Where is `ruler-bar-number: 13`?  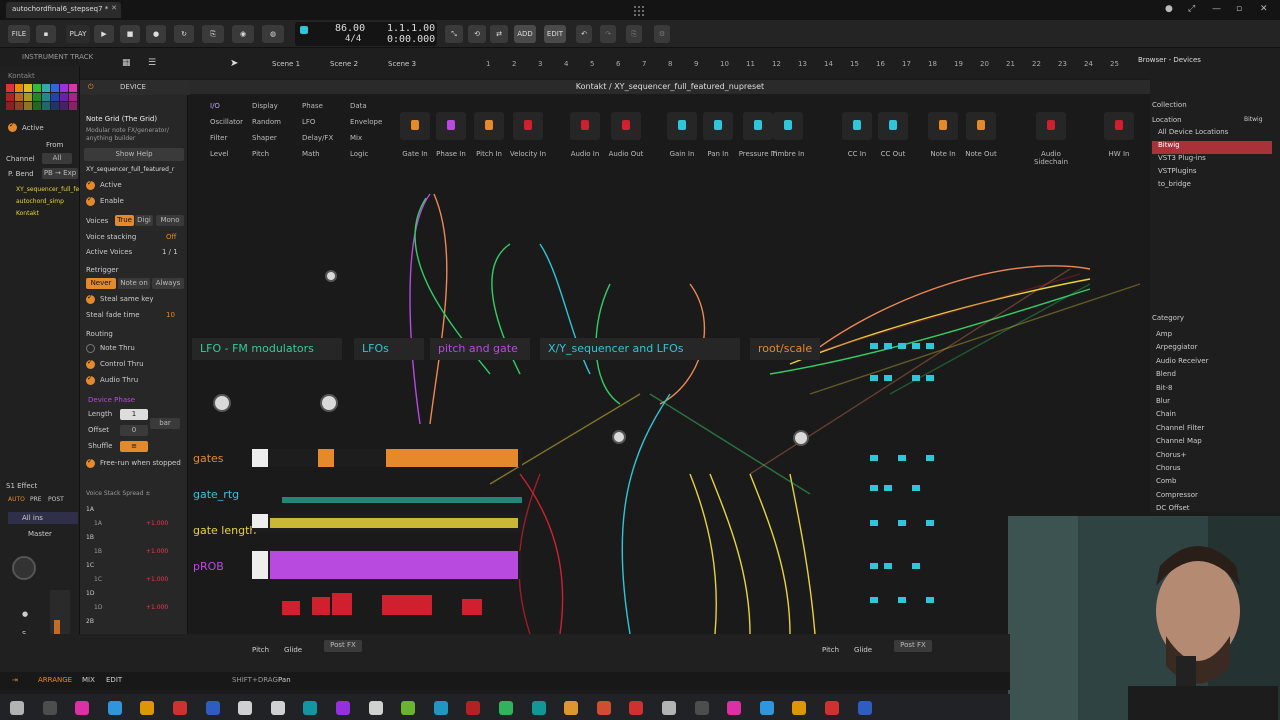
ruler-bar-number: 13 is located at coordinates (802, 64).